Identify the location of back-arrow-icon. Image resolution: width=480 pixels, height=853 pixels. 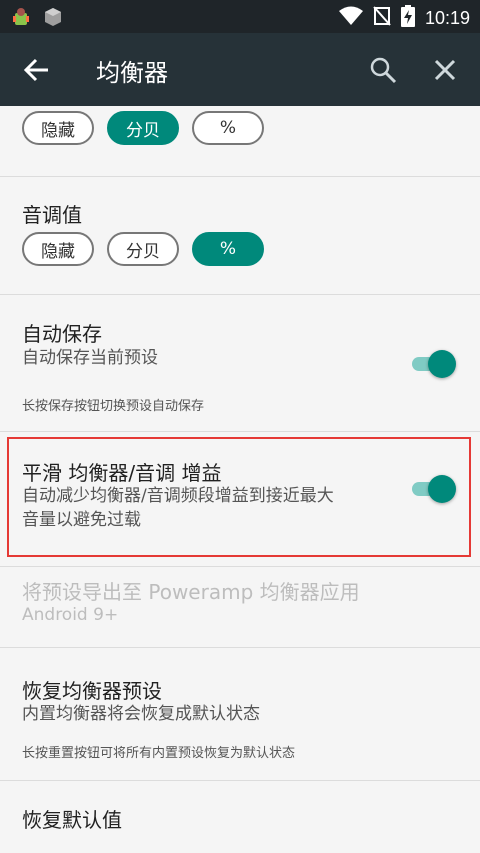
(37, 70).